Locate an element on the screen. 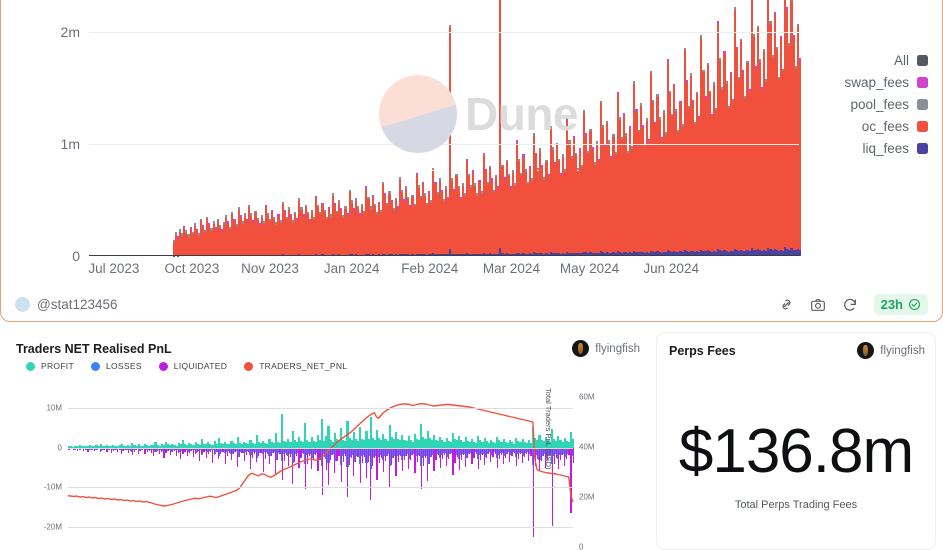 Image resolution: width=943 pixels, height=550 pixels. y2-axis-tick: 20M is located at coordinates (587, 497).